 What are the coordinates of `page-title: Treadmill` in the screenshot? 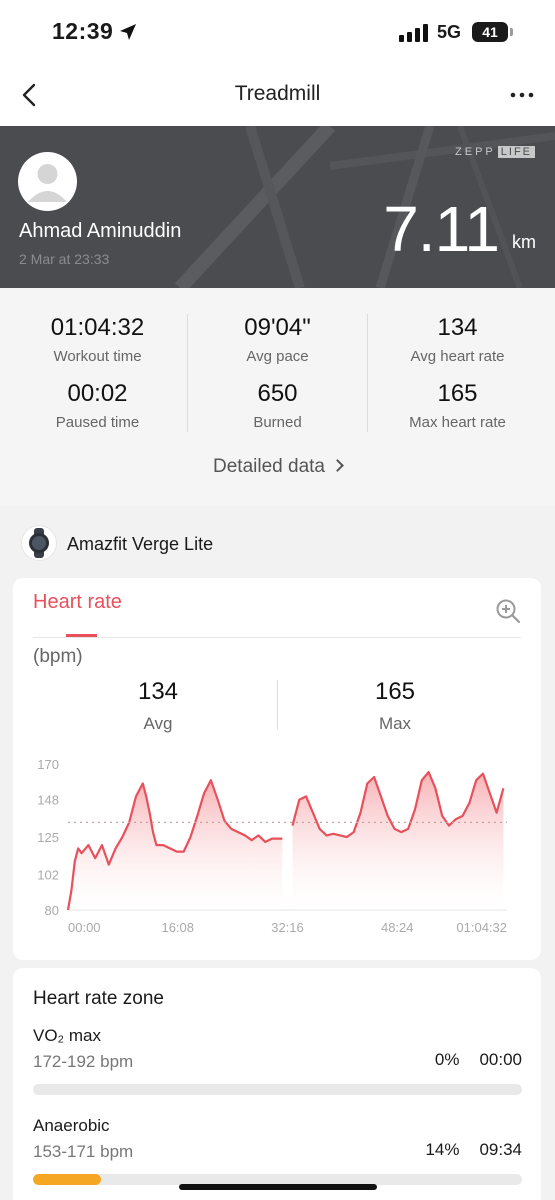 It's located at (277, 93).